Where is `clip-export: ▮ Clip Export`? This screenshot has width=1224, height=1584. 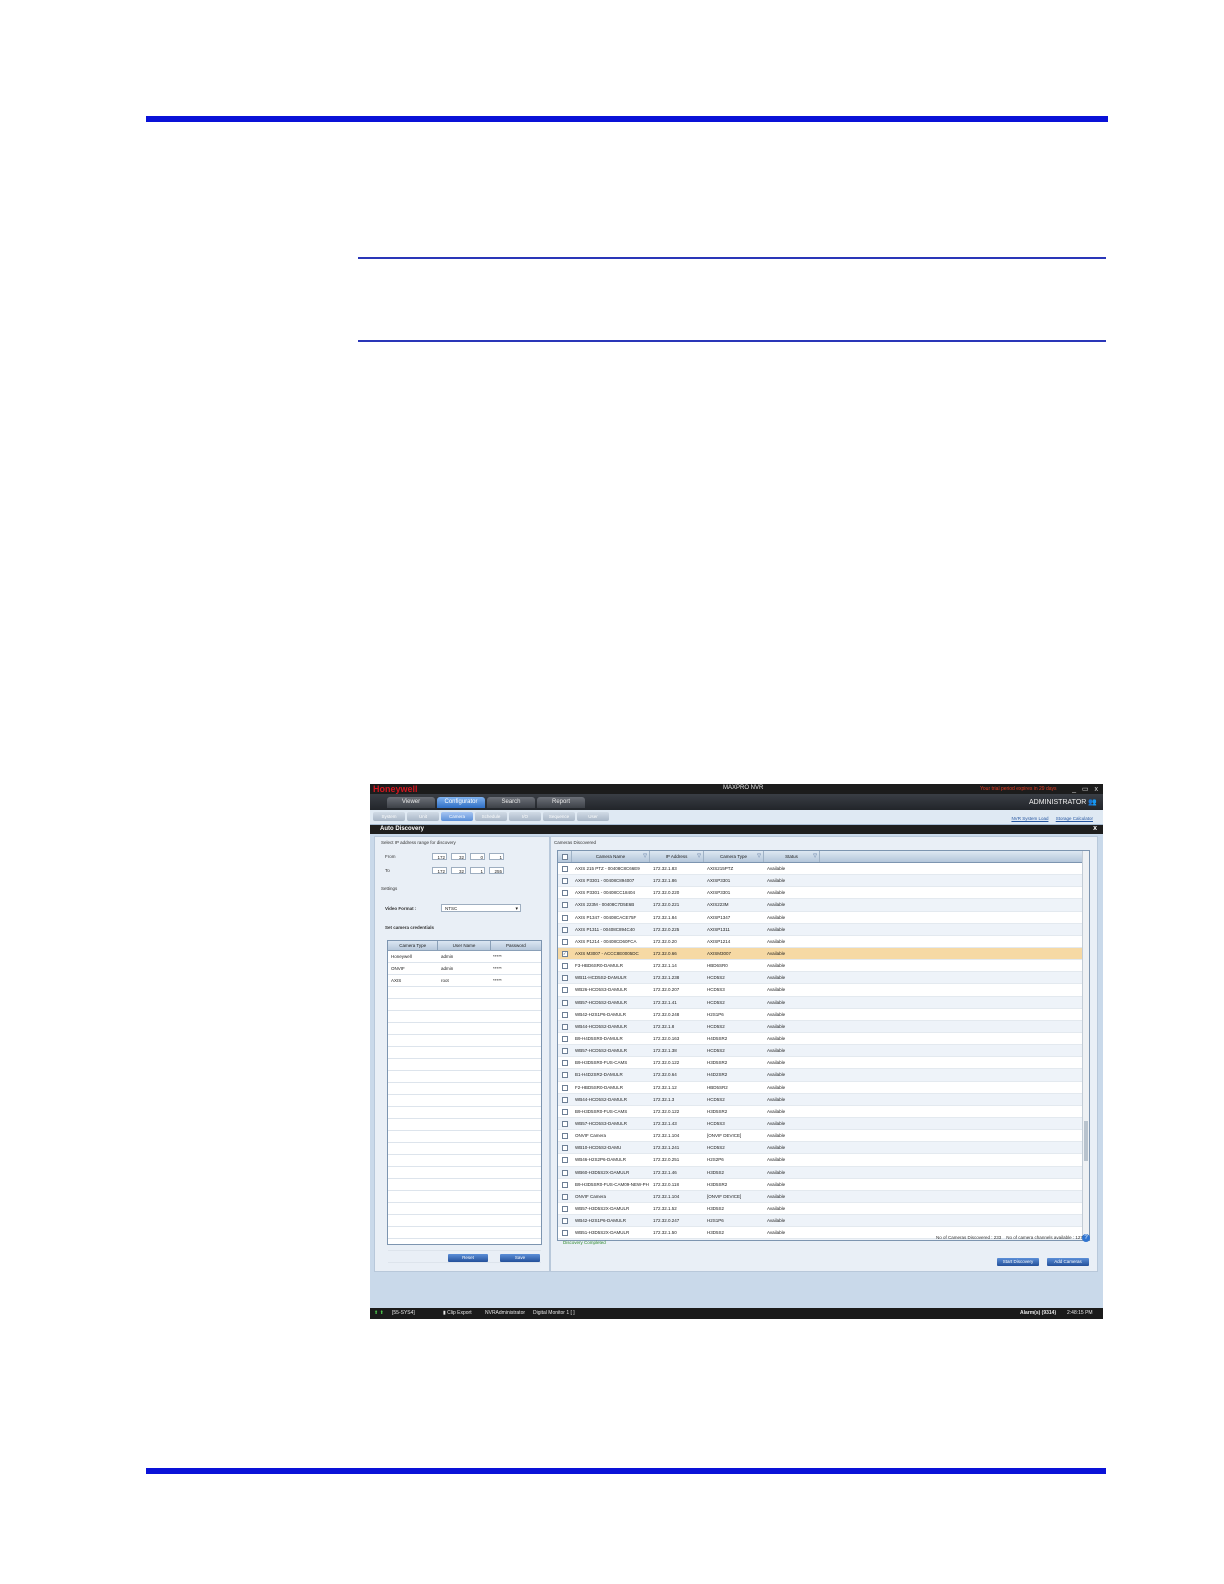 clip-export: ▮ Clip Export is located at coordinates (457, 1313).